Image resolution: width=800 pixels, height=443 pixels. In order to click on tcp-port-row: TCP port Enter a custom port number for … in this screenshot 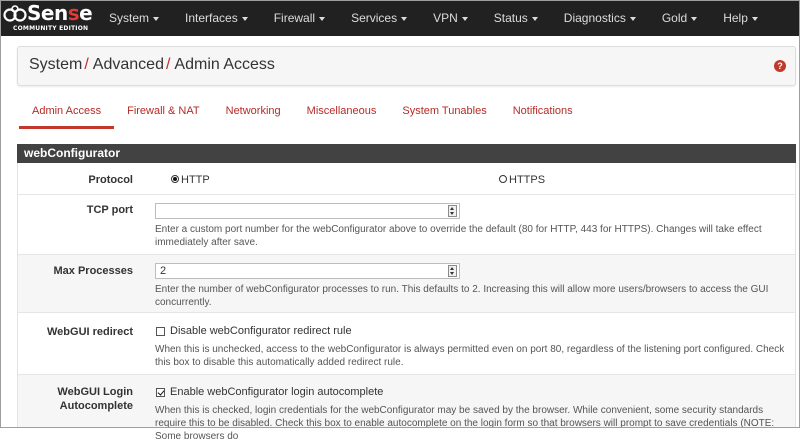, I will do `click(406, 225)`.